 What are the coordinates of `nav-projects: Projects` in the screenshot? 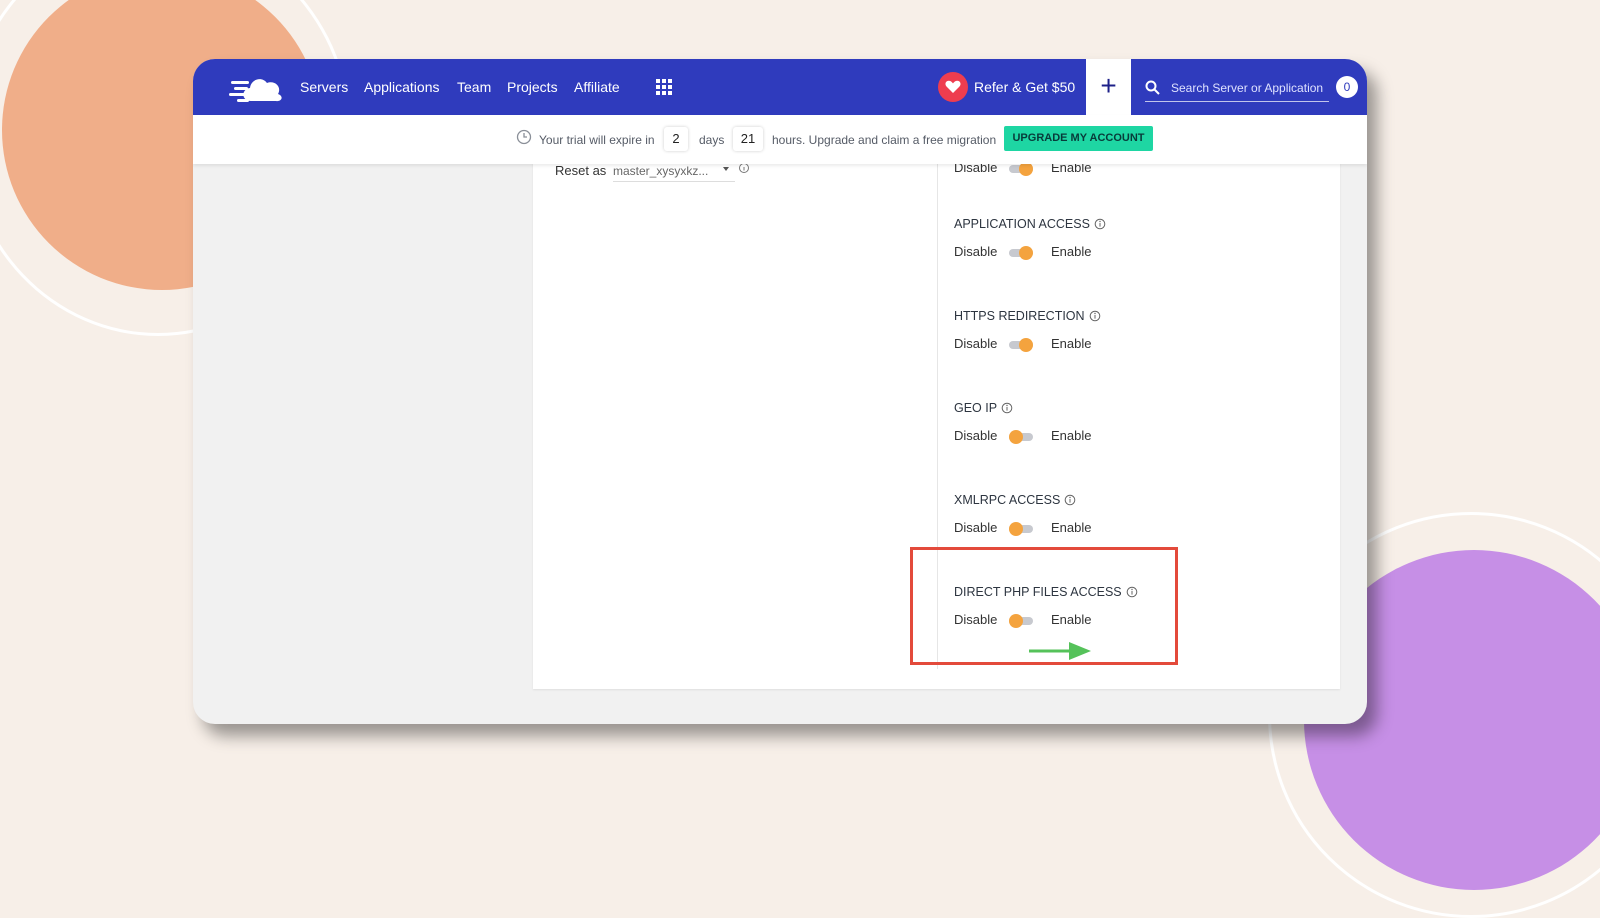 It's located at (532, 87).